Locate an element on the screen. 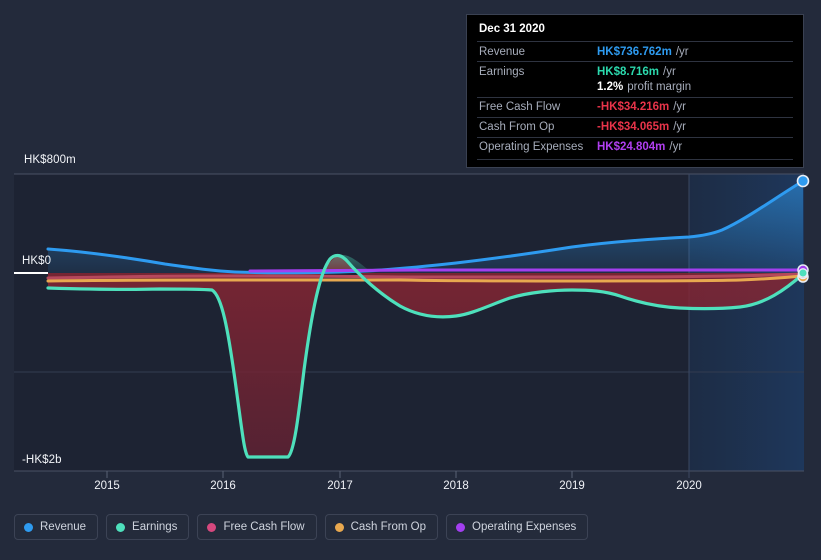 The width and height of the screenshot is (821, 560). tooltip-value-profit-margin: 1.2% is located at coordinates (610, 87).